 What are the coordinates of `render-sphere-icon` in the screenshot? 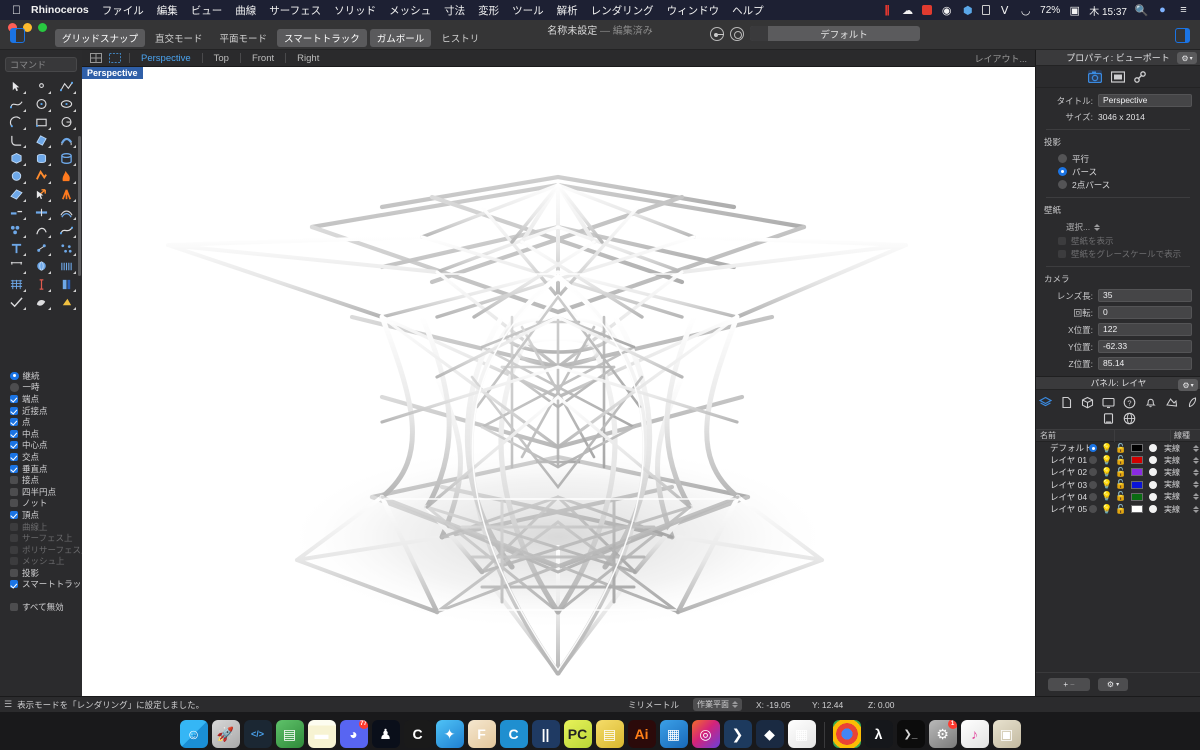 It's located at (41, 266).